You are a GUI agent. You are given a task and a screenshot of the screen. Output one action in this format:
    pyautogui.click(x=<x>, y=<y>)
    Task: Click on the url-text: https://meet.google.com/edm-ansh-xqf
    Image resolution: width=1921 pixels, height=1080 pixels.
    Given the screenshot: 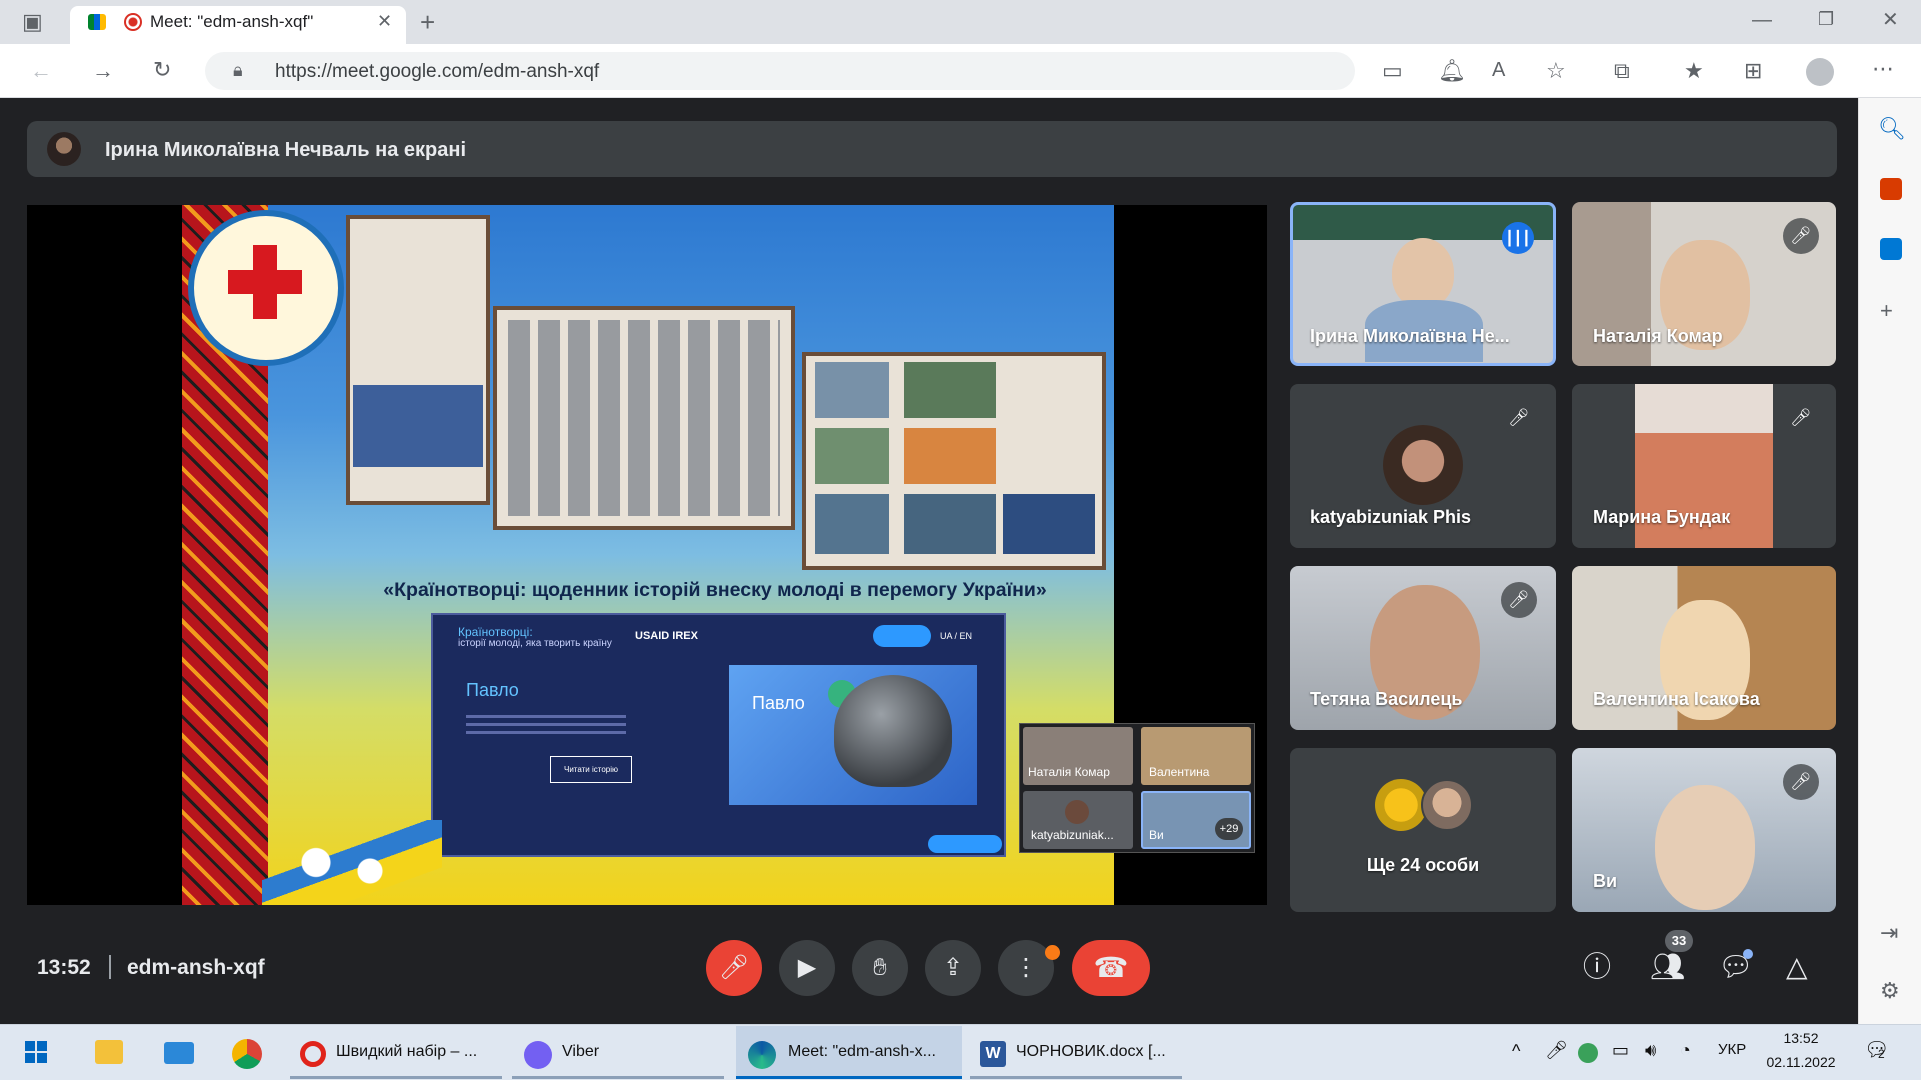 What is the action you would take?
    pyautogui.click(x=437, y=72)
    